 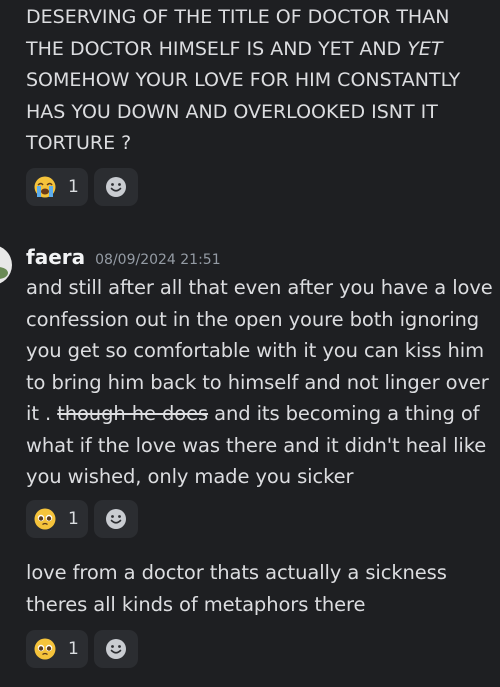 I want to click on username: faera, so click(x=55, y=257).